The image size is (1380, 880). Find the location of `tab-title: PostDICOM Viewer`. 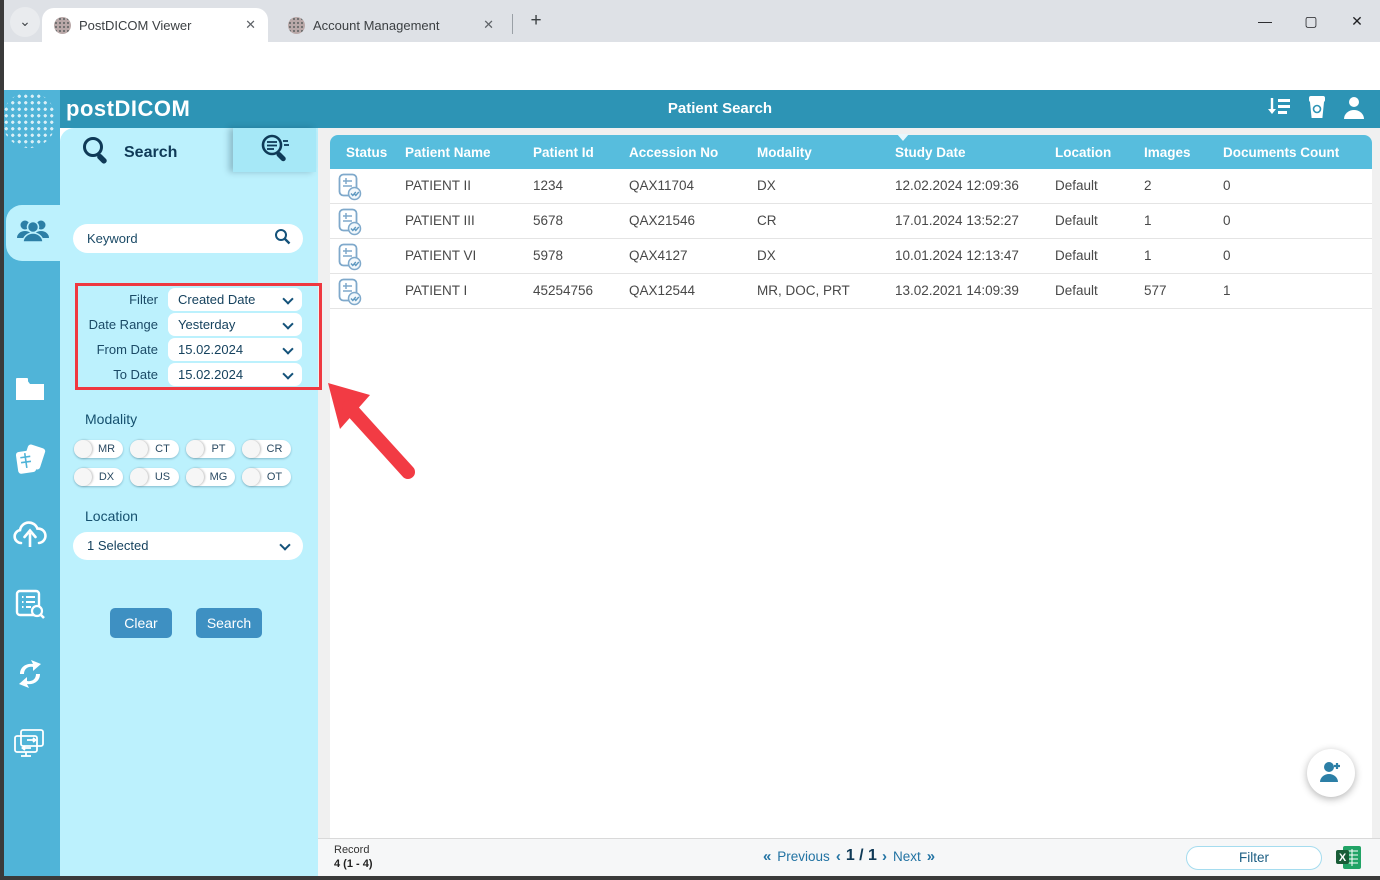

tab-title: PostDICOM Viewer is located at coordinates (135, 25).